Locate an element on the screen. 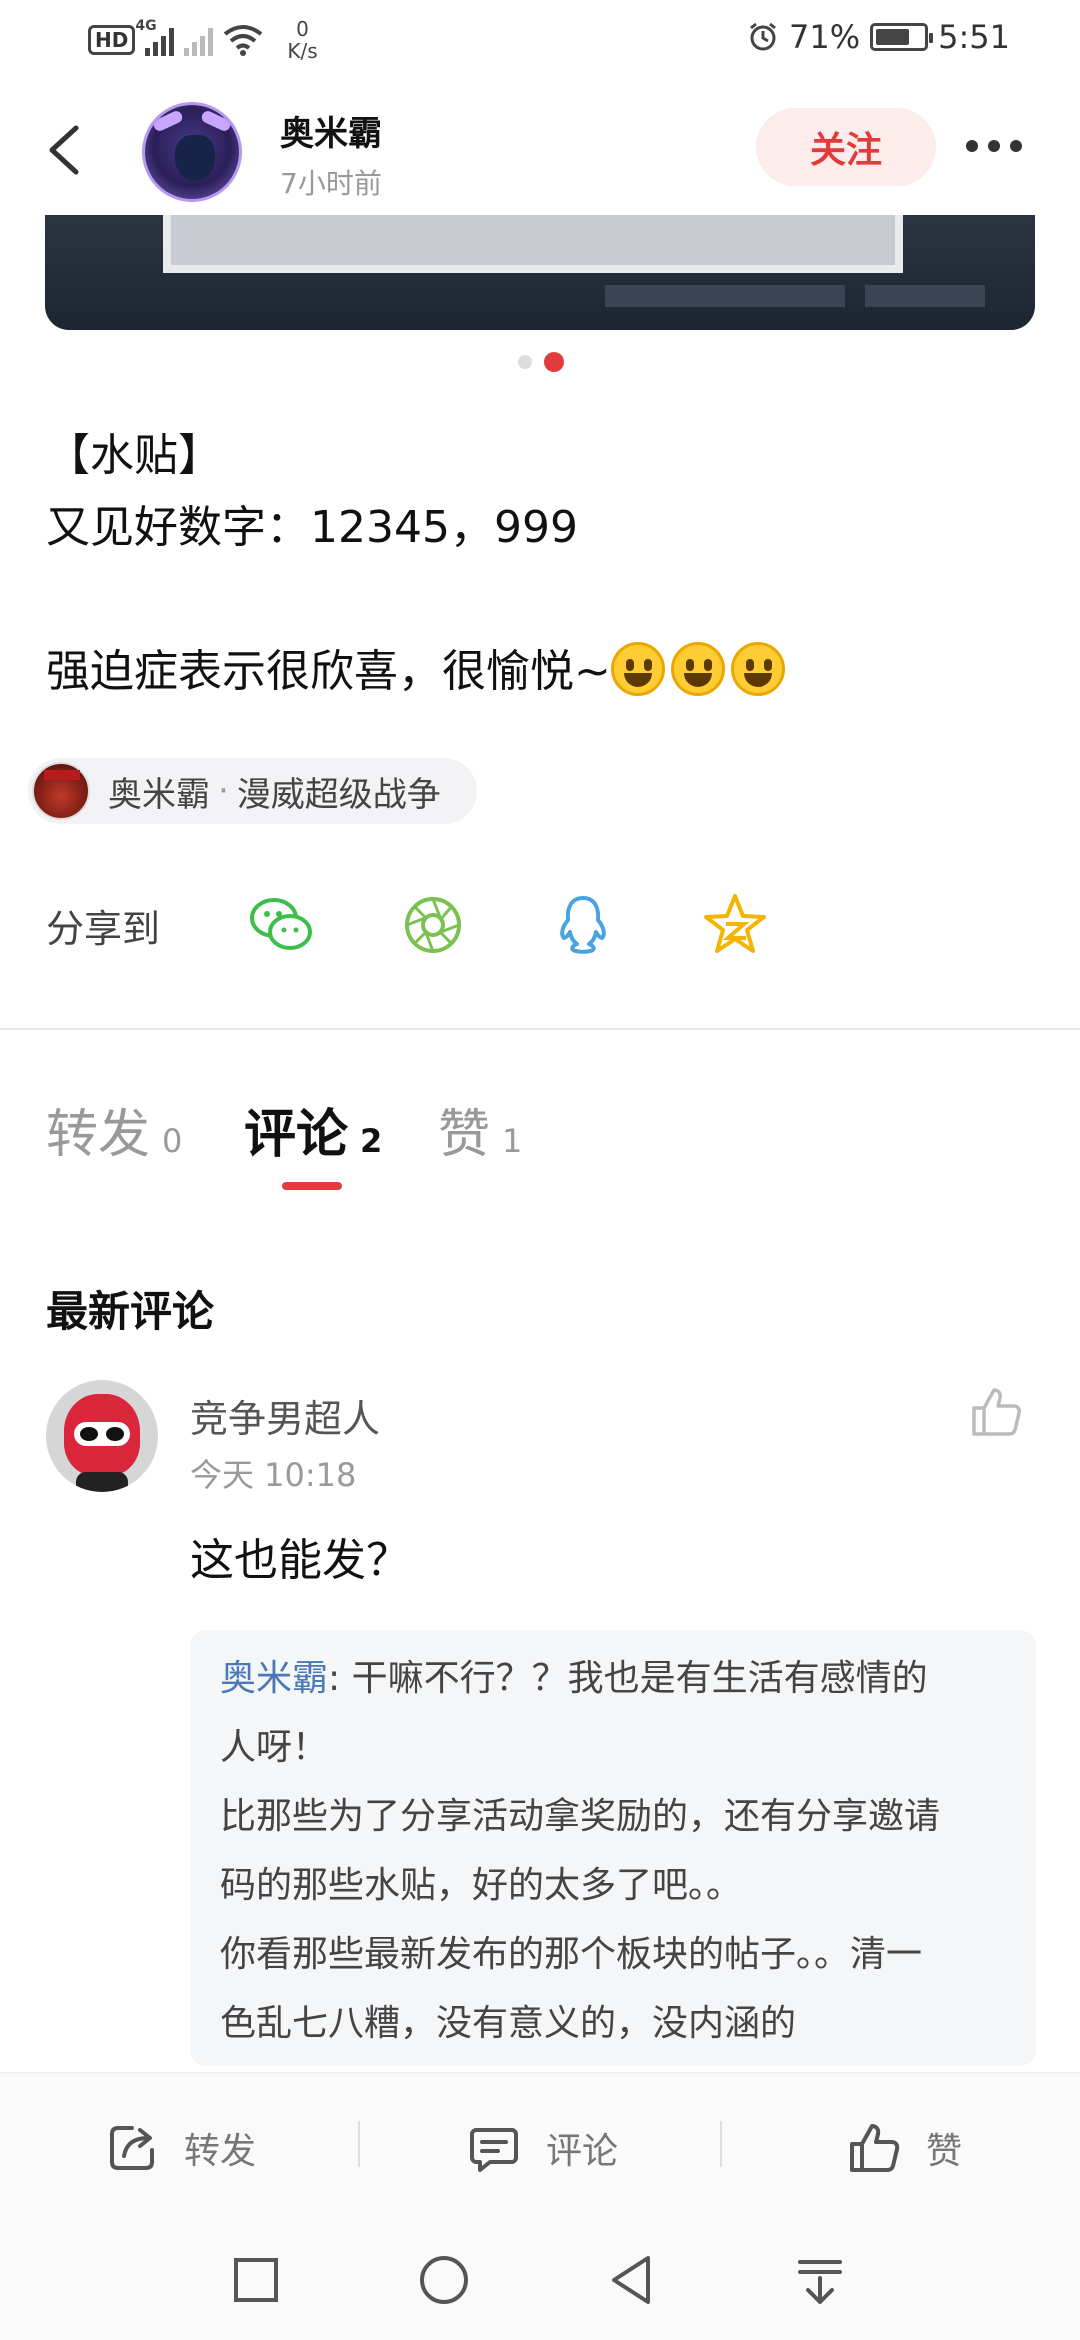 The height and width of the screenshot is (2340, 1080). post-line: 【水贴】 is located at coordinates (134, 455).